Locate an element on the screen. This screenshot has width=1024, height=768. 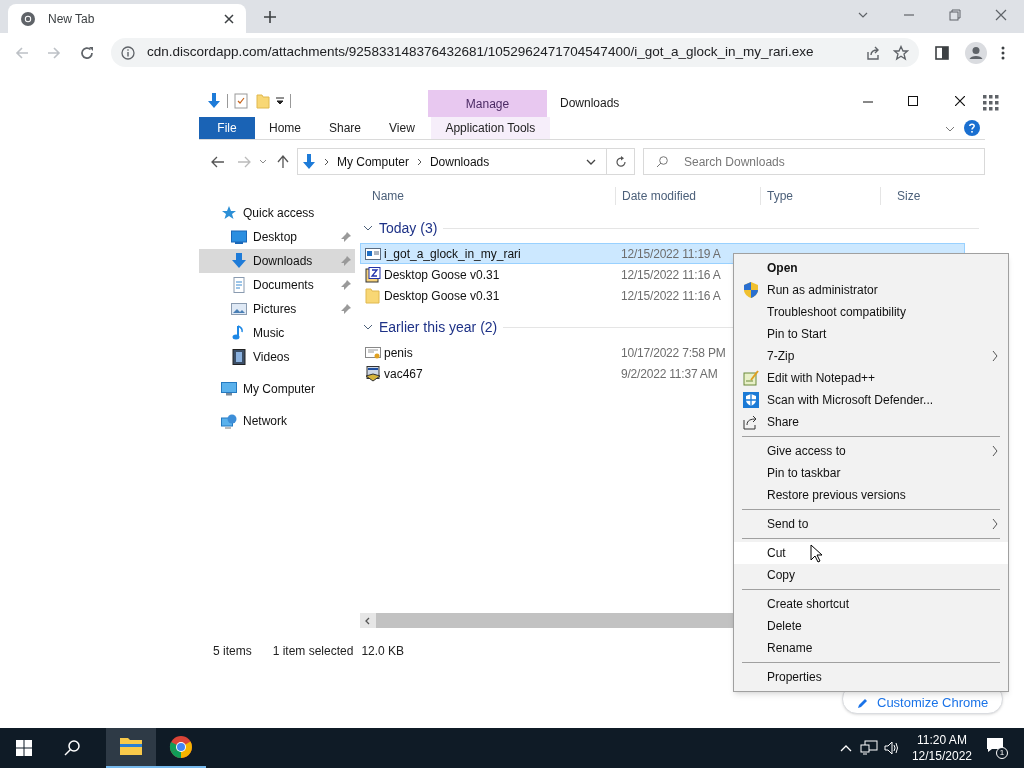
apps-grid-icon is located at coordinates (991, 103).